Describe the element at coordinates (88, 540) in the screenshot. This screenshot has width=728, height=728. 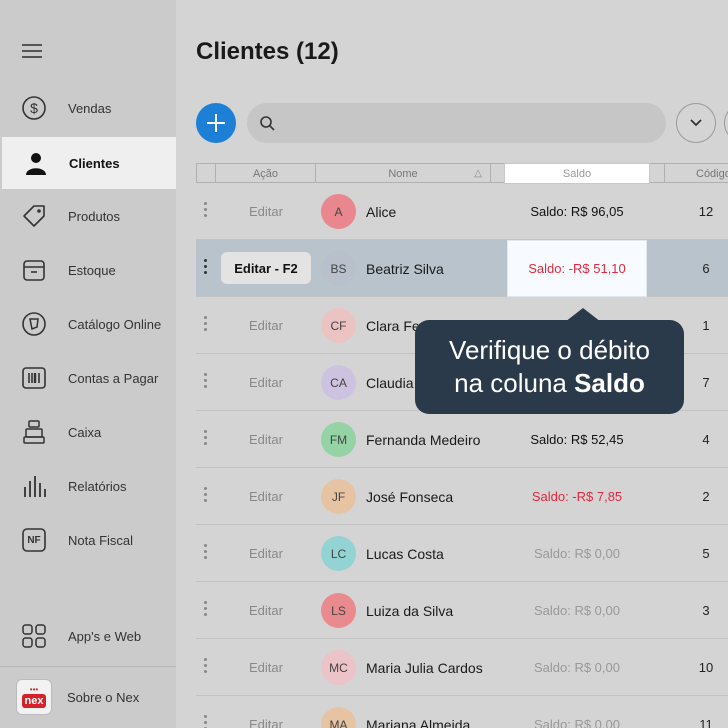
I see `sidebar-item-nota-fiscal: NF Nota Fiscal` at that location.